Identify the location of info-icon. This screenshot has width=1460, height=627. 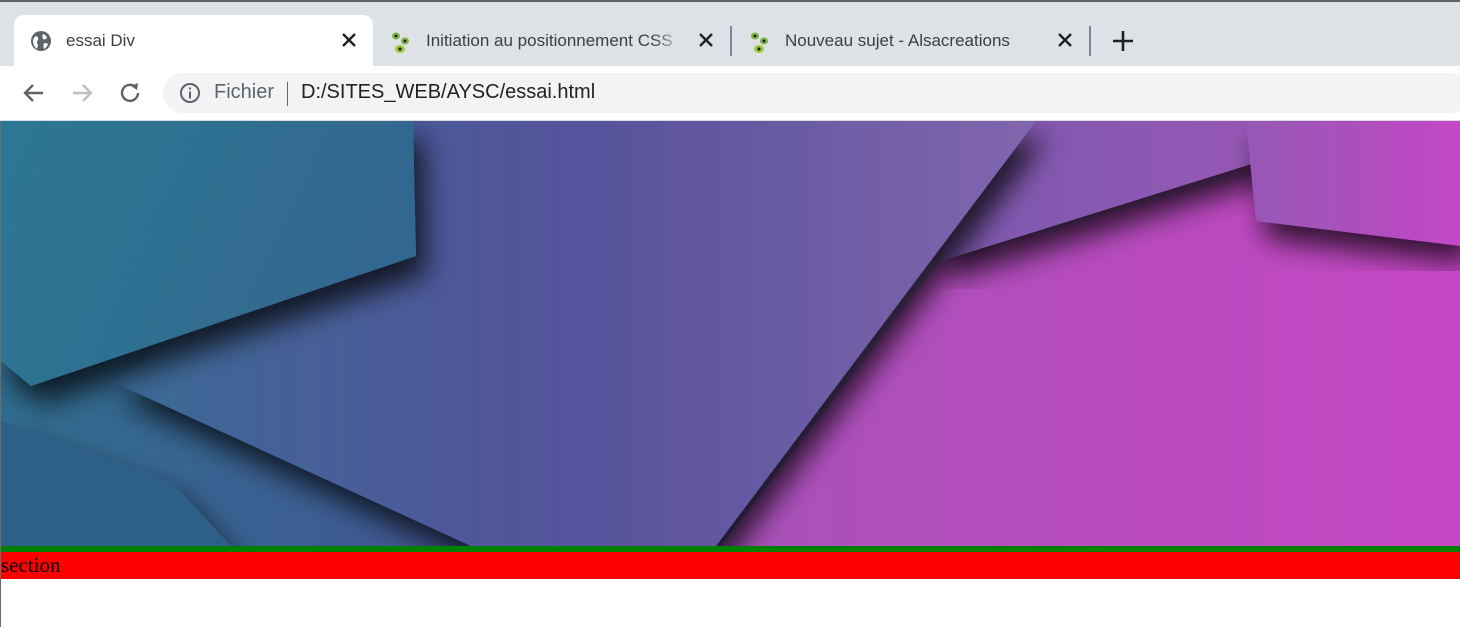
(190, 93).